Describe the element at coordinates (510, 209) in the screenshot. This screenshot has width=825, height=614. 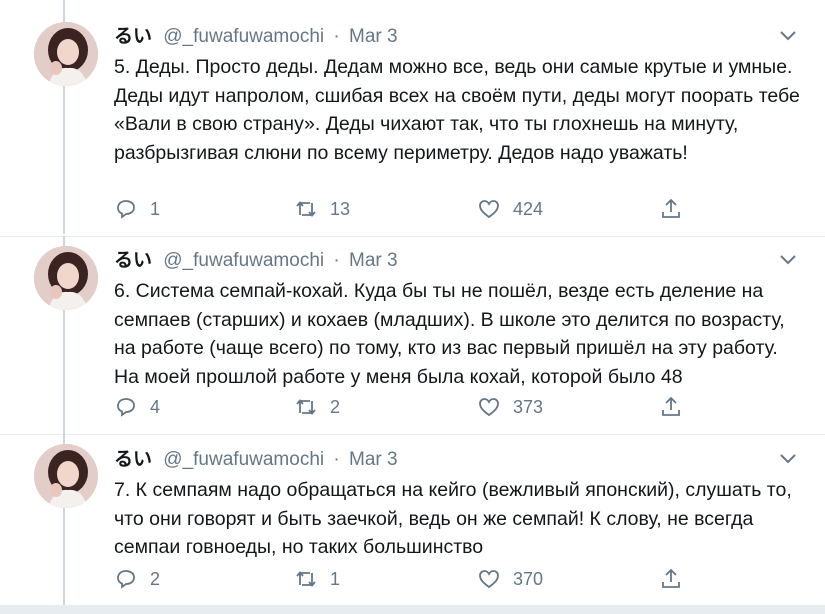
I see `like-button: 424` at that location.